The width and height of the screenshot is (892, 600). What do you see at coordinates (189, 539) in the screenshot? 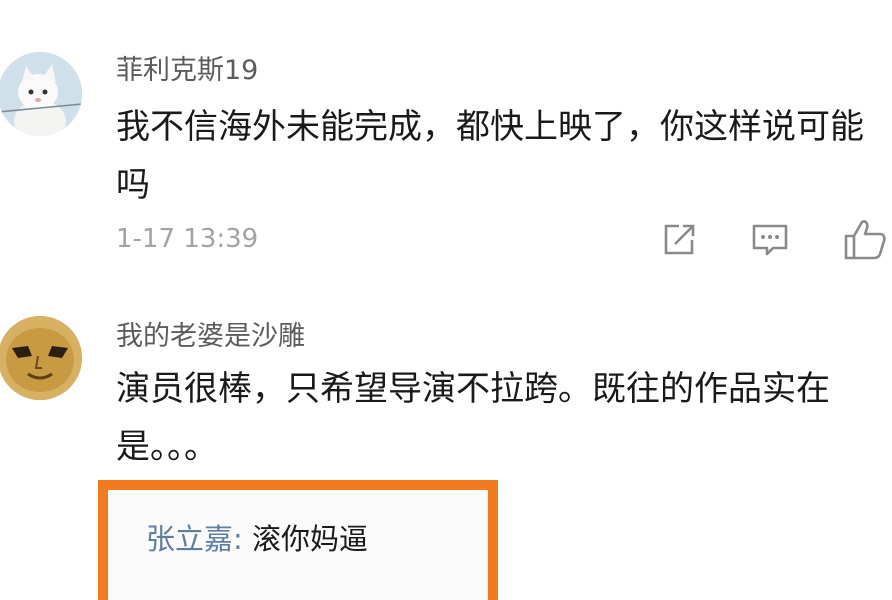
I see `reply-author: 张立嘉` at bounding box center [189, 539].